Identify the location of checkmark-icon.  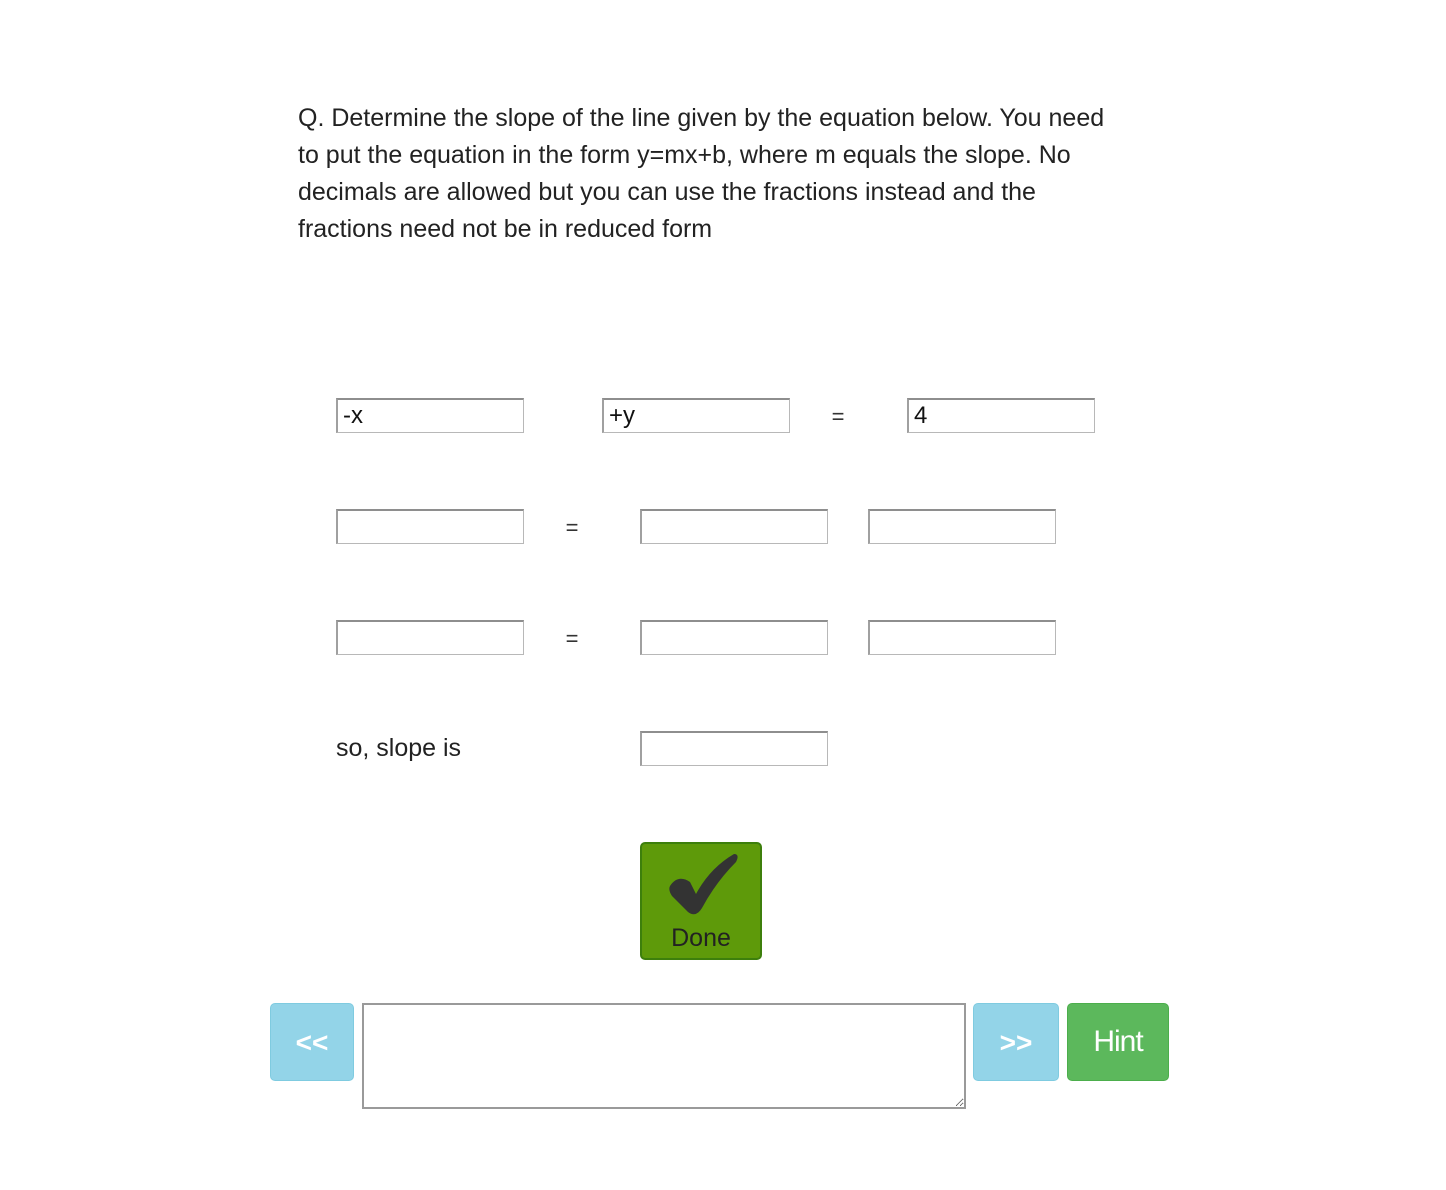
(703, 884).